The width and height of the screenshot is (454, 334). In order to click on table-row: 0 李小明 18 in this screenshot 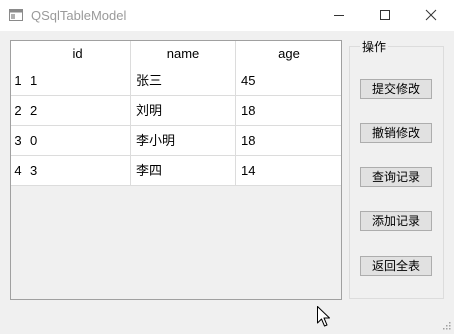, I will do `click(183, 141)`.